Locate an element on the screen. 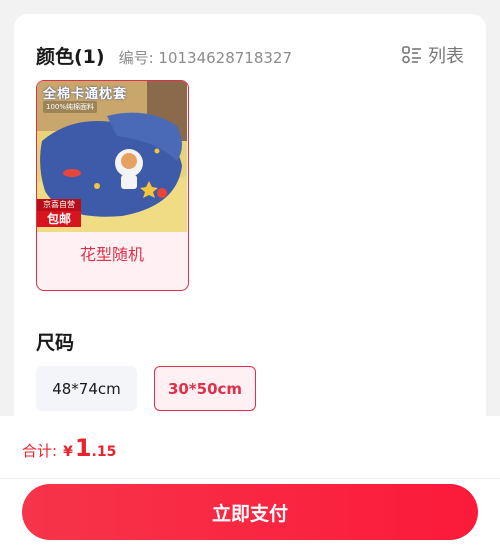  size-option-30x50: 30*50cm is located at coordinates (205, 388).